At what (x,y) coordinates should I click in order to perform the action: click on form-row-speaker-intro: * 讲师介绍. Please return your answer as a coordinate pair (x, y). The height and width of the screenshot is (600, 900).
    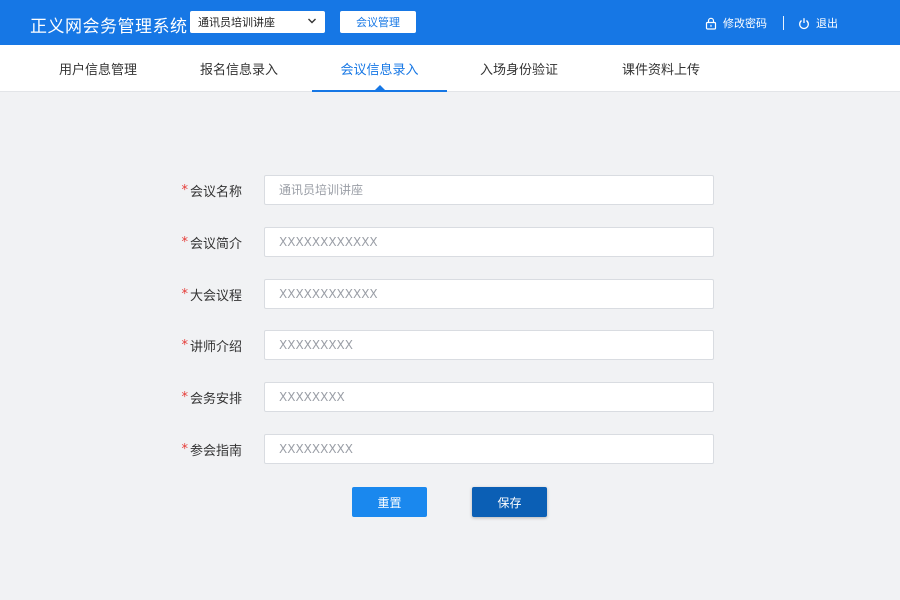
    Looking at the image, I should click on (450, 345).